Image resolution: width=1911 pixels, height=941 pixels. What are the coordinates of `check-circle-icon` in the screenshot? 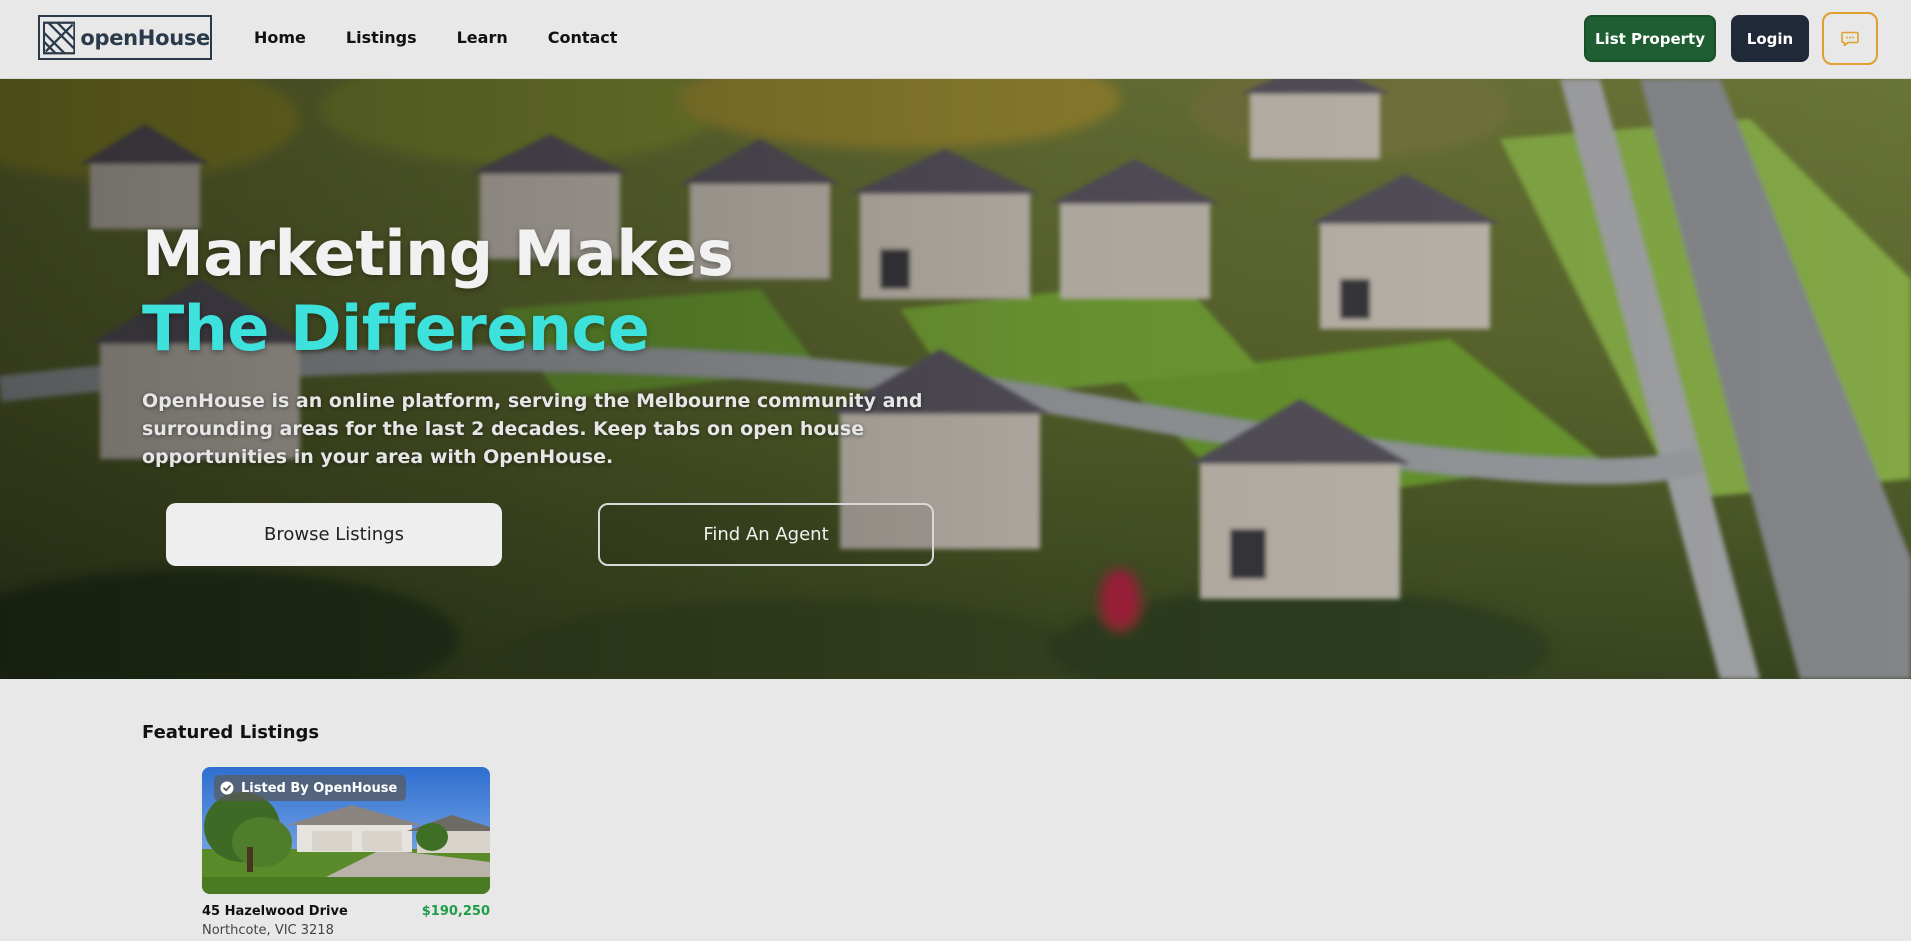 It's located at (227, 788).